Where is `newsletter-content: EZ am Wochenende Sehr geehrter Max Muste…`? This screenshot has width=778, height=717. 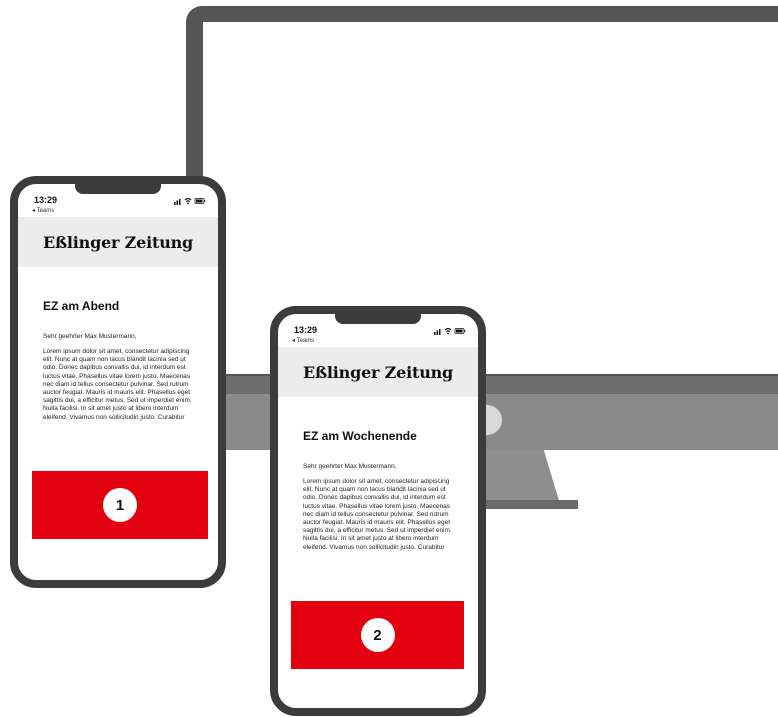 newsletter-content: EZ am Wochenende Sehr geehrter Max Muste… is located at coordinates (379, 490).